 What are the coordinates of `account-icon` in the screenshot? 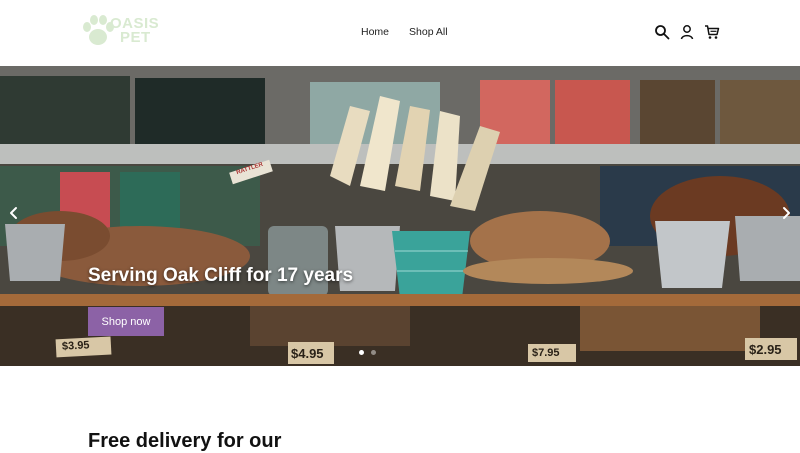 It's located at (687, 32).